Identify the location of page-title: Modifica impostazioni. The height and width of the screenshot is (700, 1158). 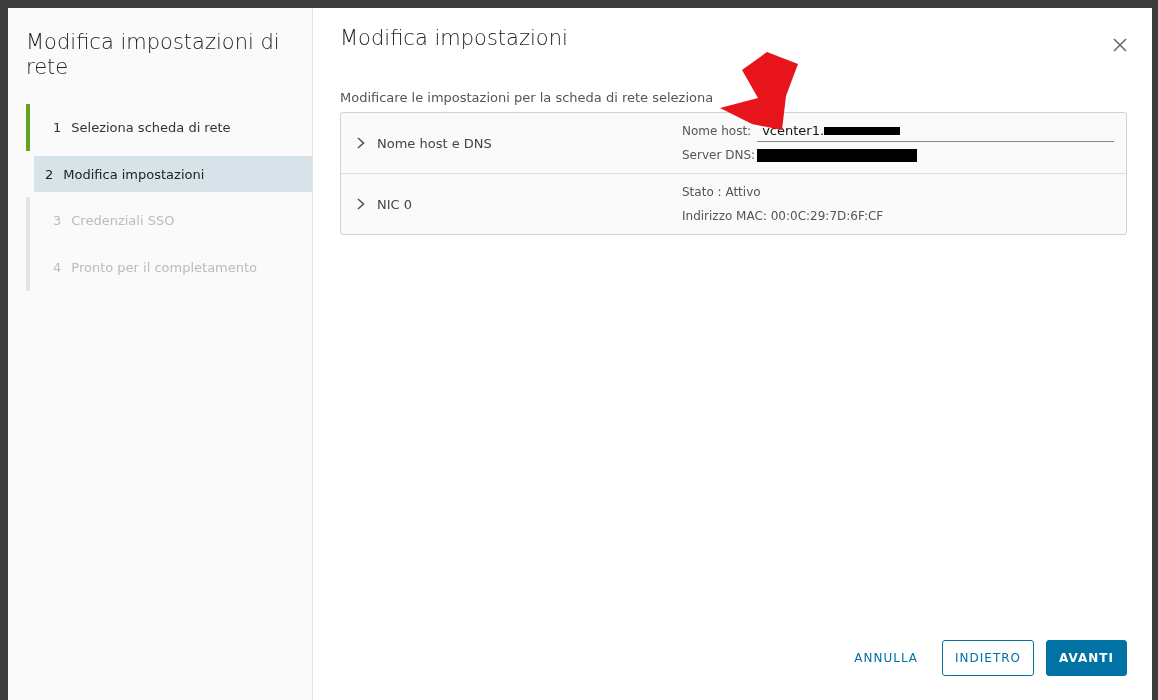
(454, 38).